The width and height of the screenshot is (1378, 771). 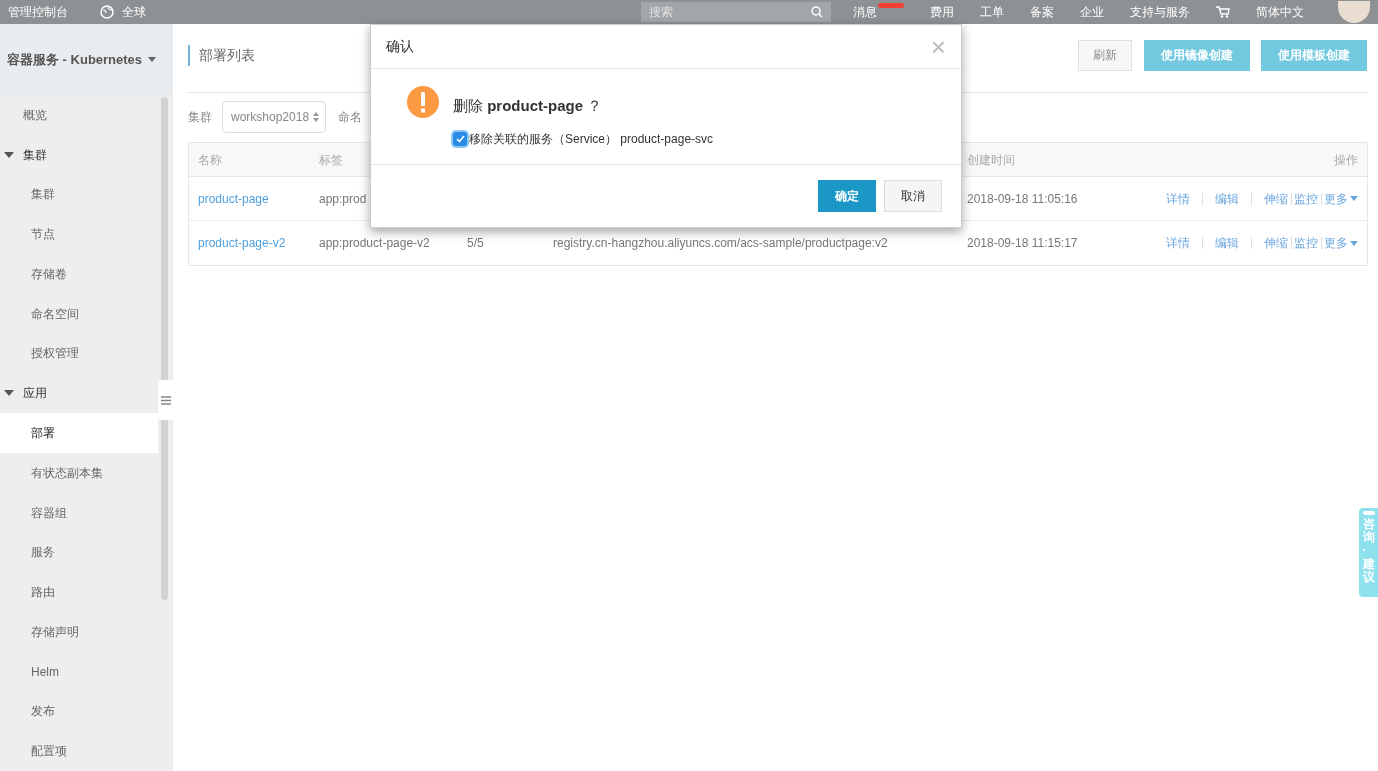 I want to click on sidebar-group: 集群, so click(x=79, y=154).